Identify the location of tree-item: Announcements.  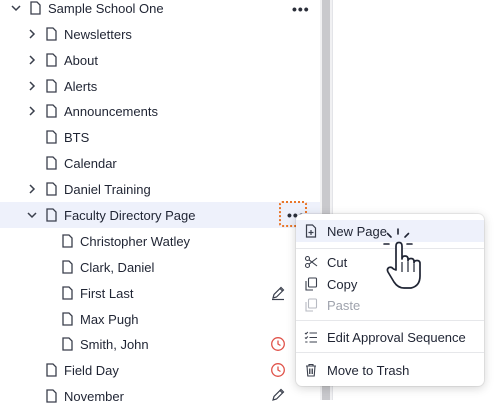
(160, 111).